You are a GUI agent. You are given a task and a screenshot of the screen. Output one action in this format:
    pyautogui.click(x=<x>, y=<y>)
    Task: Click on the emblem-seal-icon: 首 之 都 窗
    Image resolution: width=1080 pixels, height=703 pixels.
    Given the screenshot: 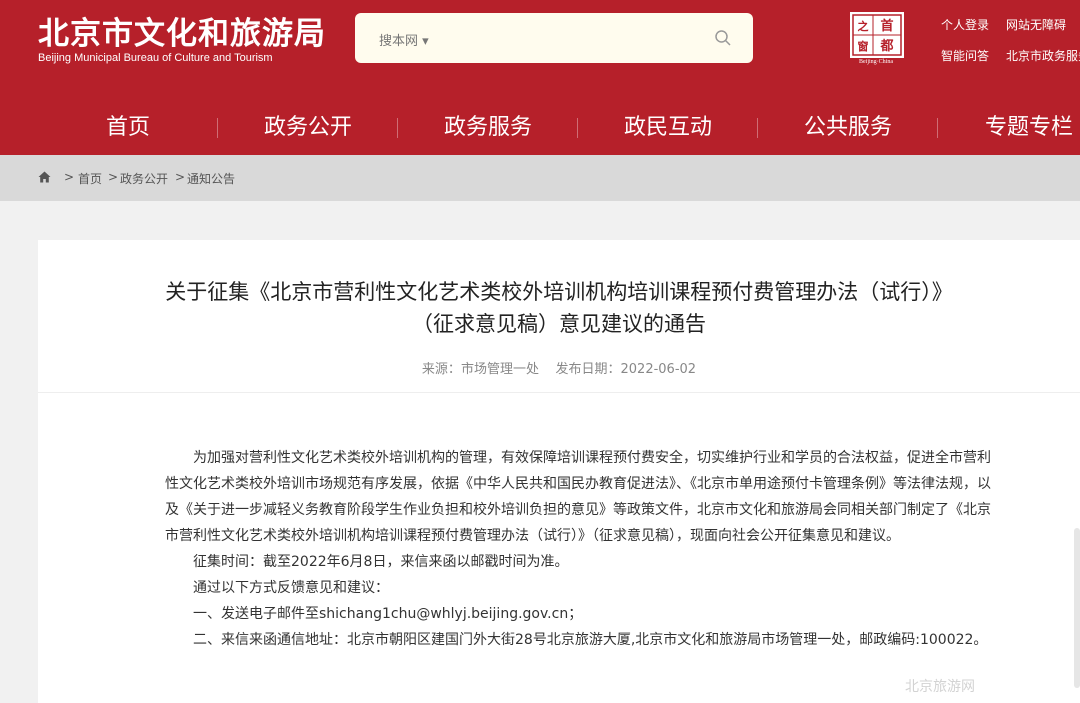 What is the action you would take?
    pyautogui.click(x=877, y=35)
    